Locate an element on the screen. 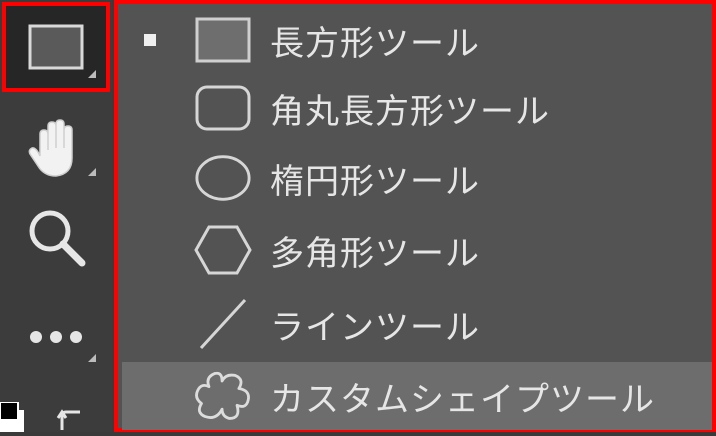 This screenshot has height=436, width=716. menu-item-rectangle-tool: 長方形ツール is located at coordinates (417, 40).